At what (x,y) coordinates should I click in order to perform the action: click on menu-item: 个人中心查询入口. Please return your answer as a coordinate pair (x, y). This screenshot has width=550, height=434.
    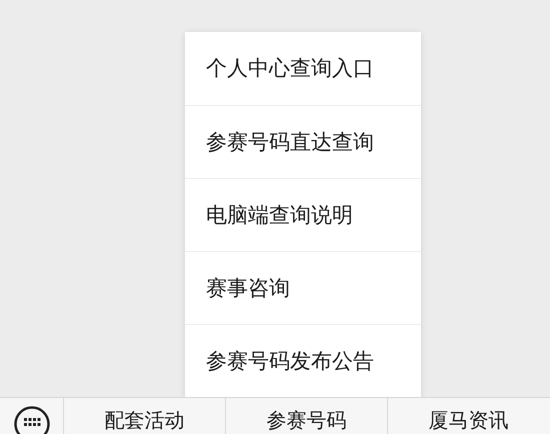
    Looking at the image, I should click on (303, 68).